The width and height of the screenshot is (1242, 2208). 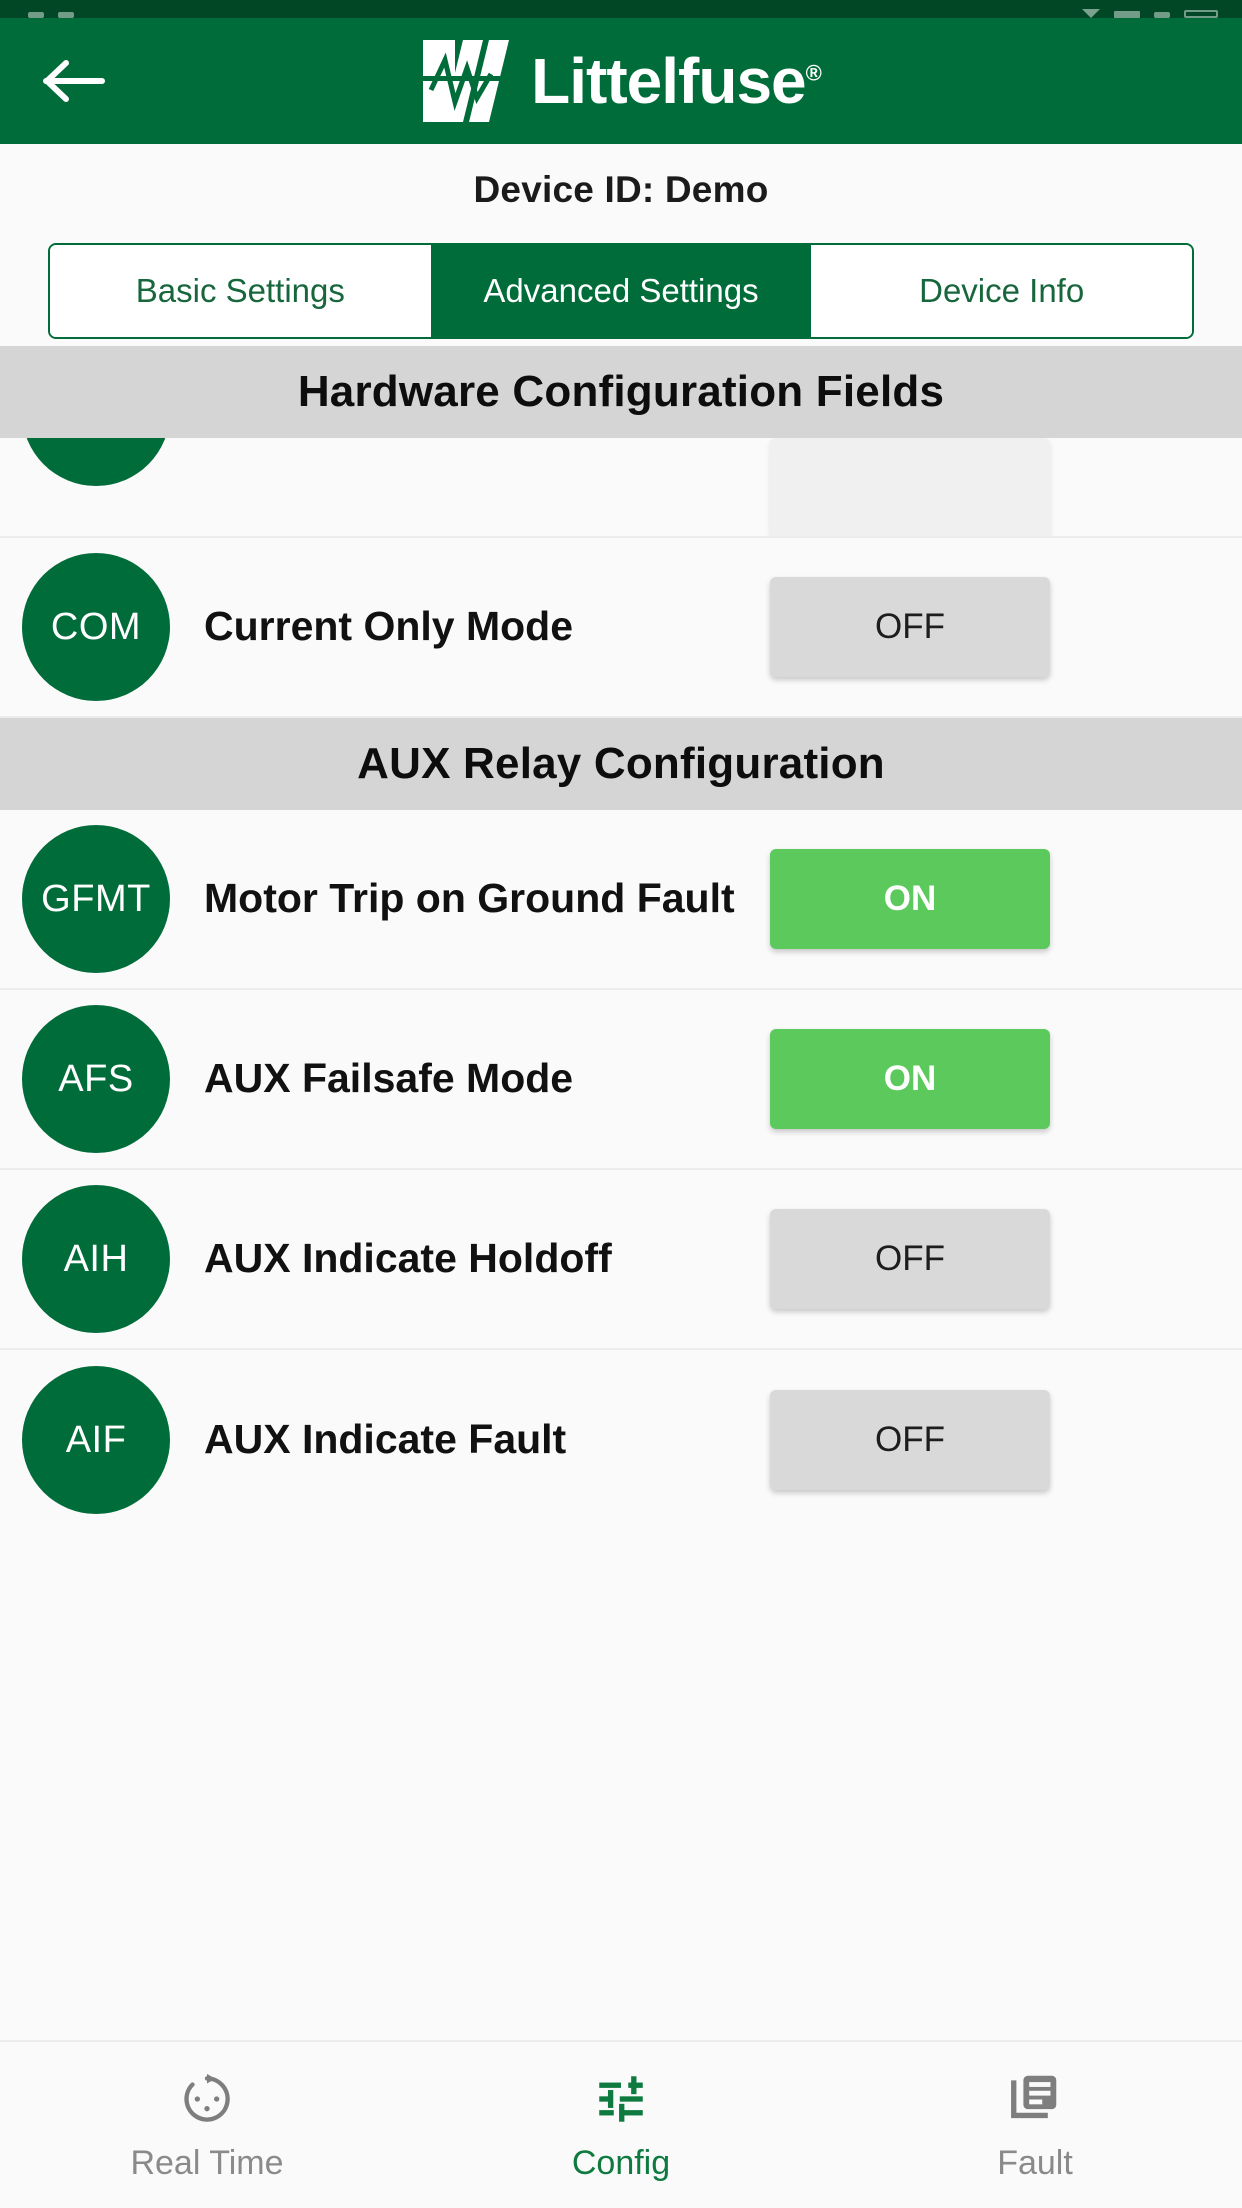 I want to click on table-row: AFS AUX Failsafe Mode ON, so click(x=621, y=1080).